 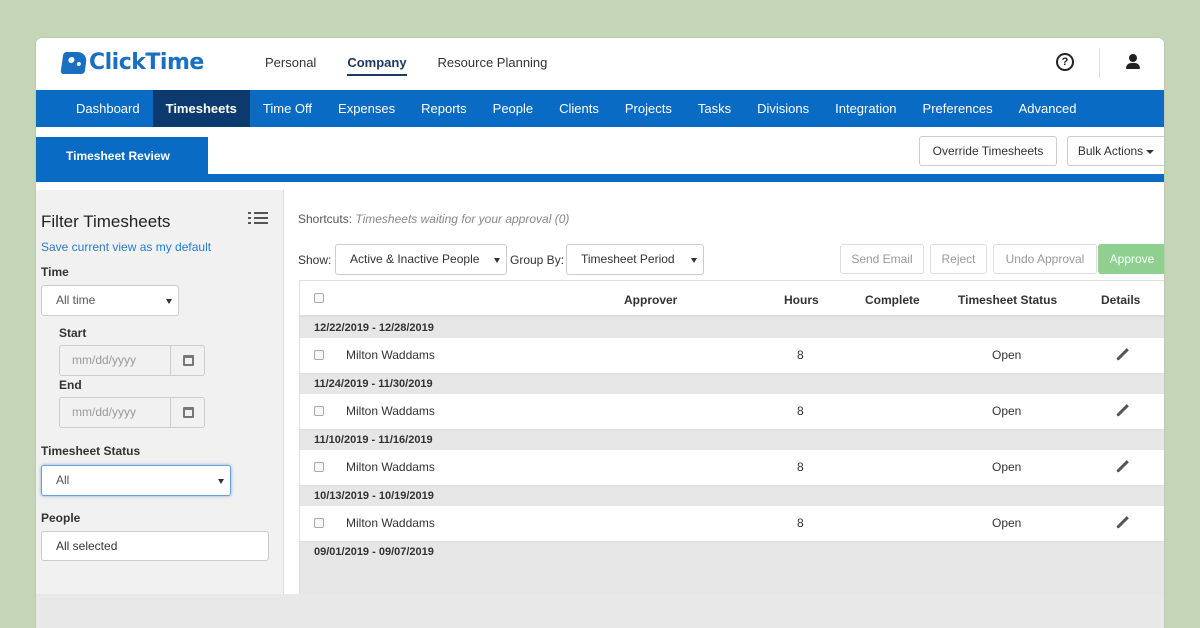 I want to click on nav-integration: Integration, so click(x=865, y=108).